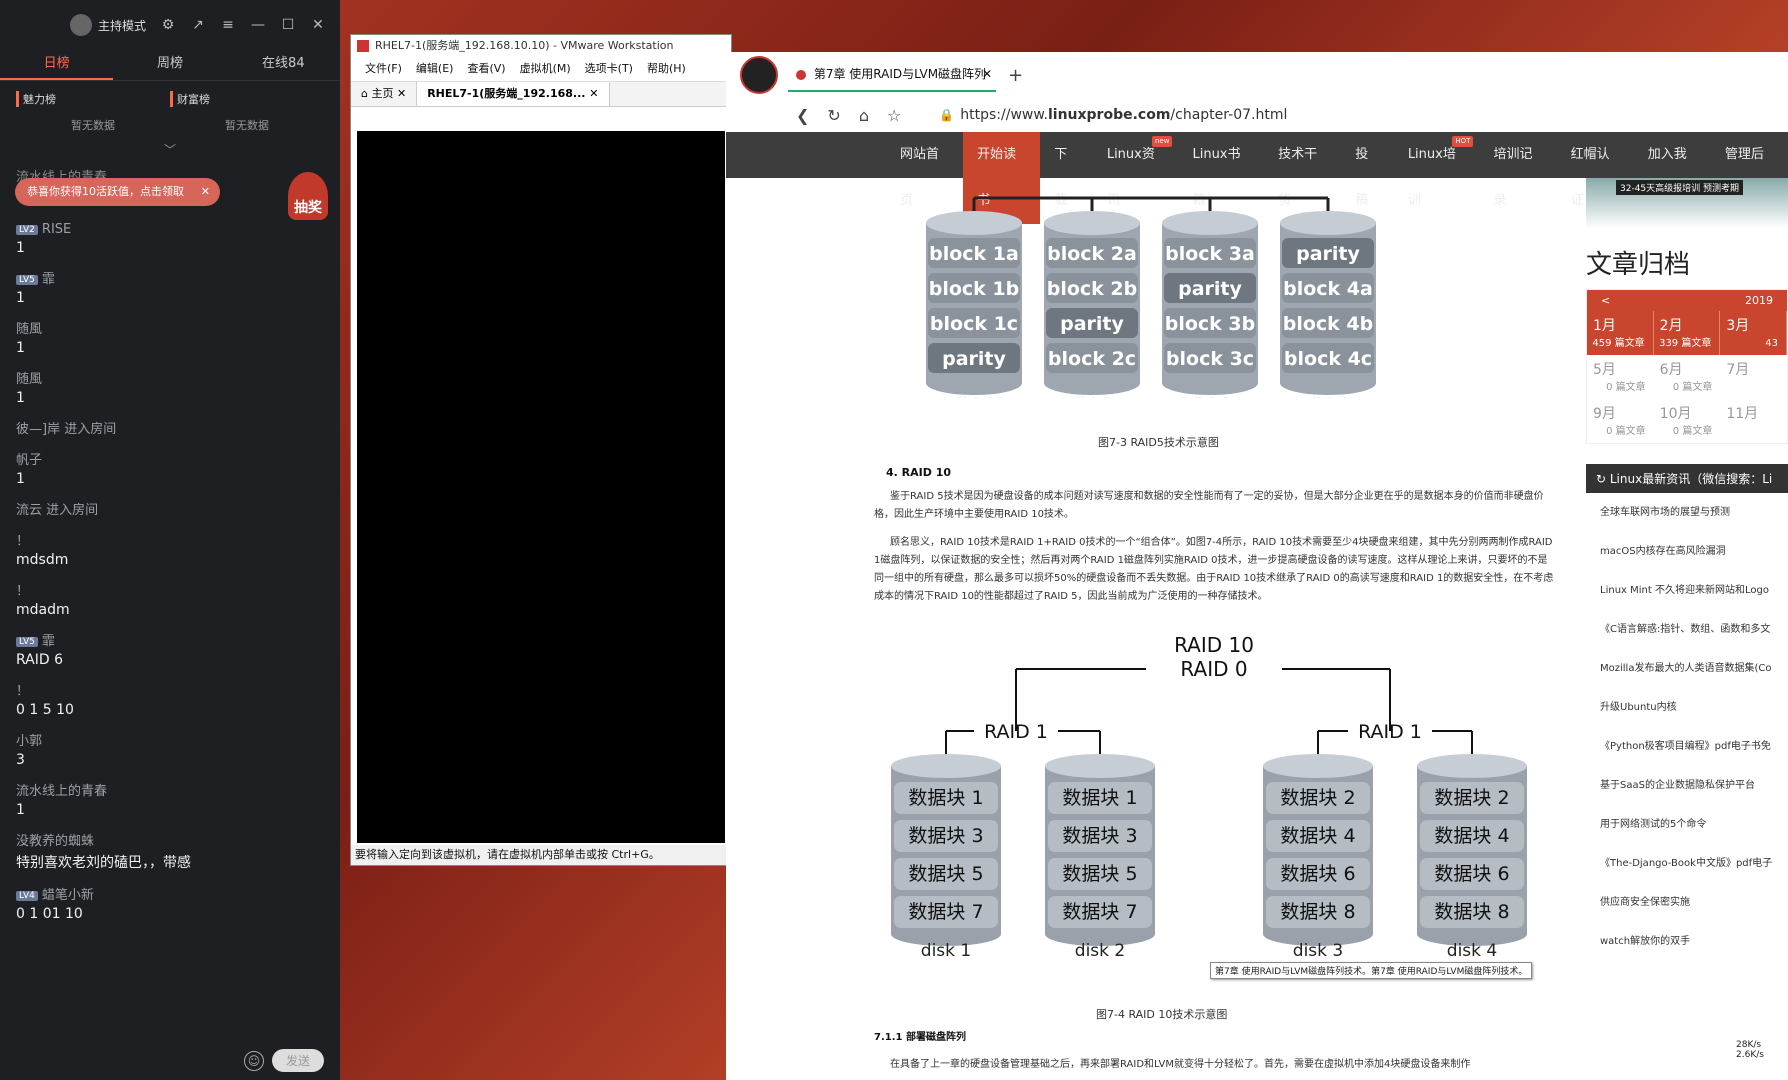 The height and width of the screenshot is (1080, 1788). I want to click on vmware-tabs: ⌂ 主页 ✕ RHEL7-1(服务端_192.168... ✕, so click(541, 94).